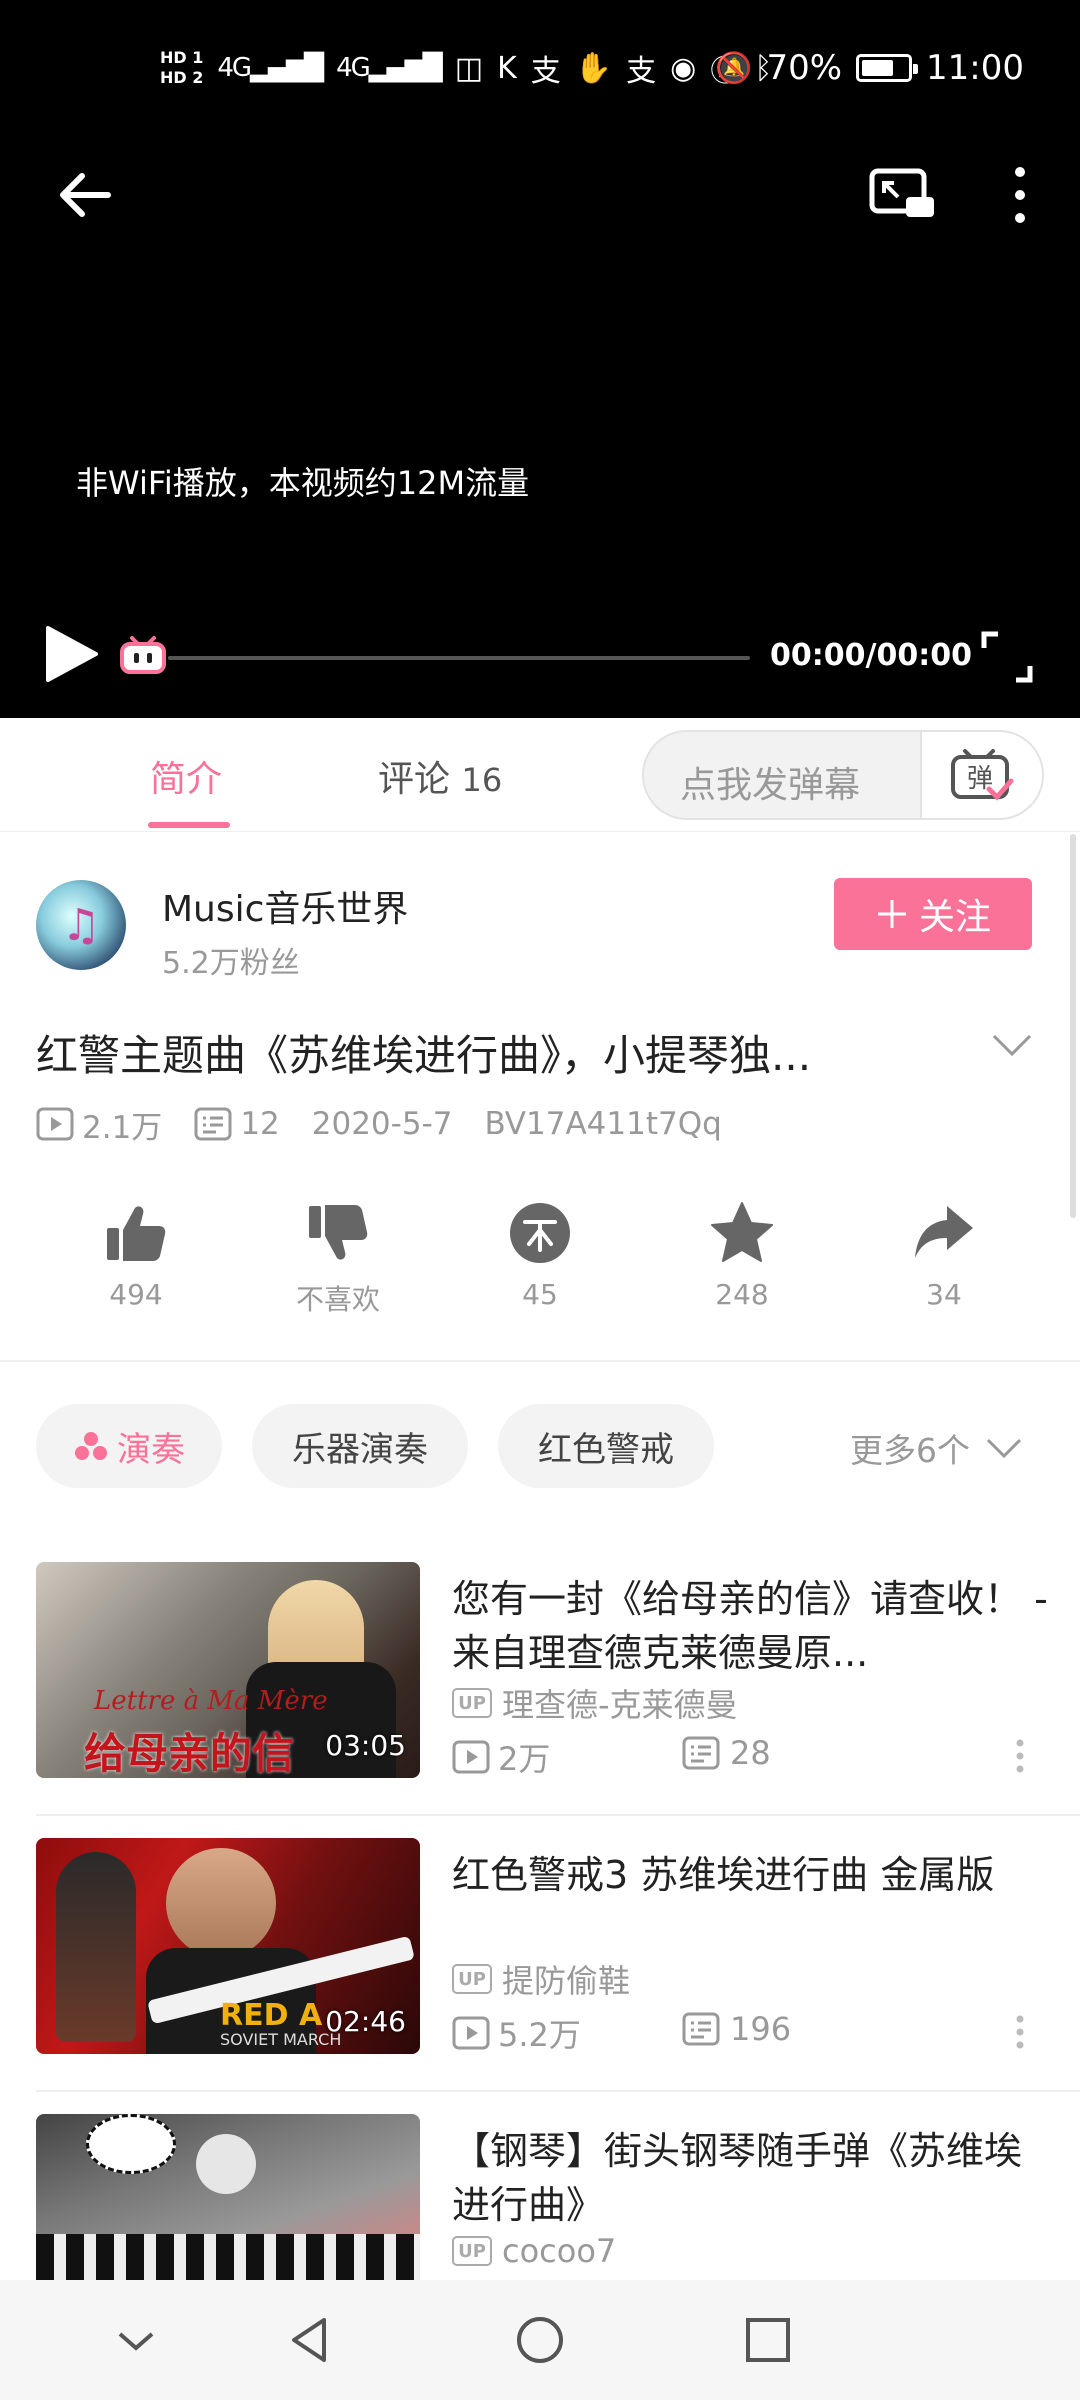 Image resolution: width=1080 pixels, height=2400 pixels. Describe the element at coordinates (469, 68) in the screenshot. I see `bilibili-notif-icon: ◫` at that location.